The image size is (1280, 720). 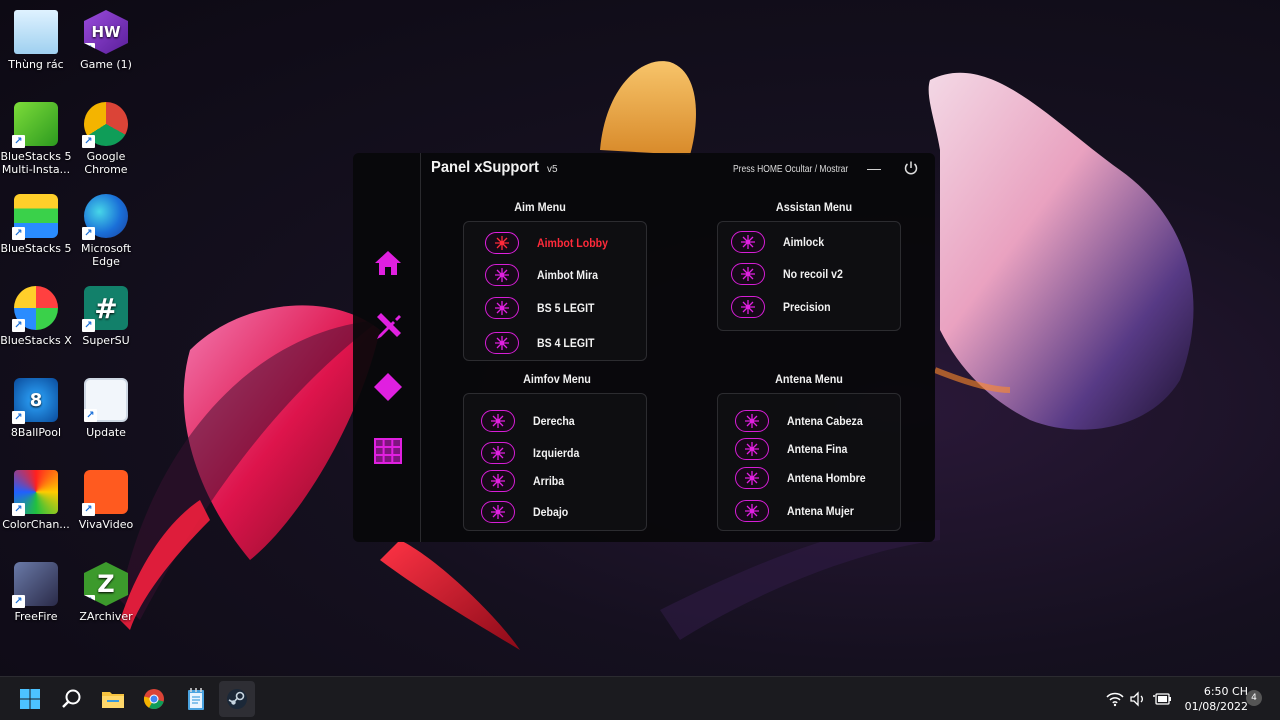 I want to click on option-row: Antena Mujer, so click(x=799, y=511).